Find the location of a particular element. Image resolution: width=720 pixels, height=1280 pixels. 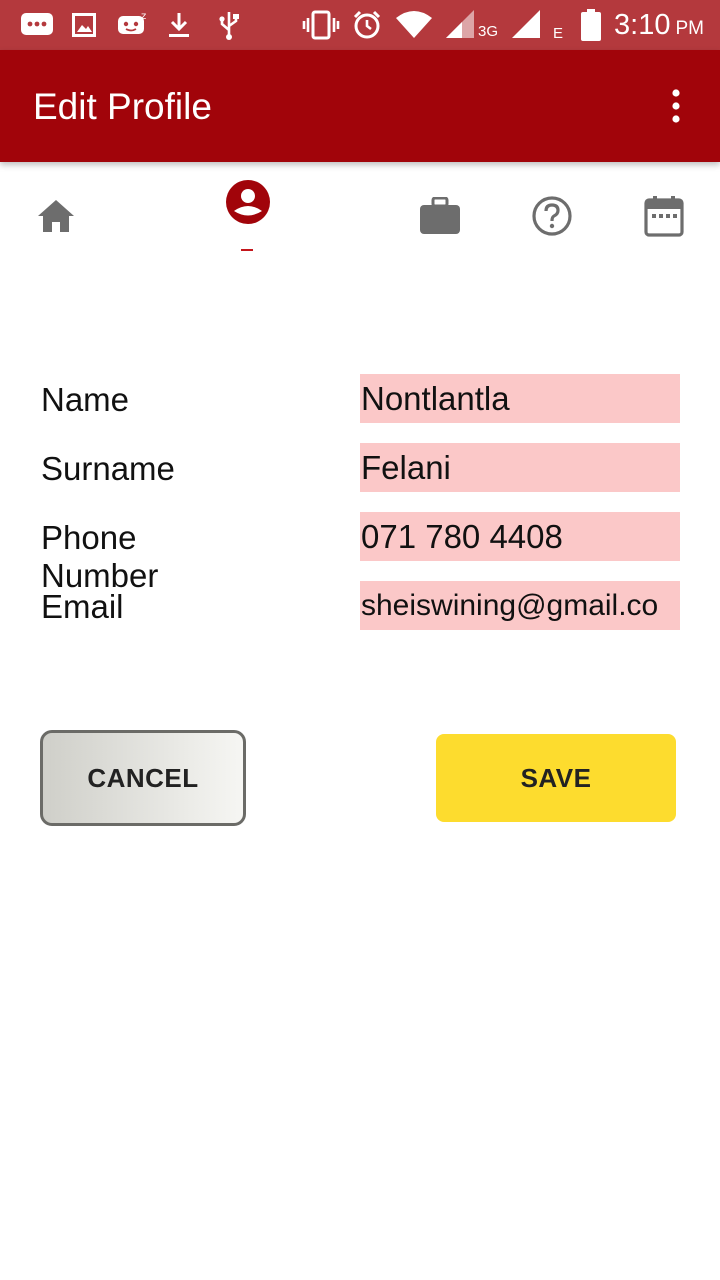

nav-jobs is located at coordinates (440, 218).